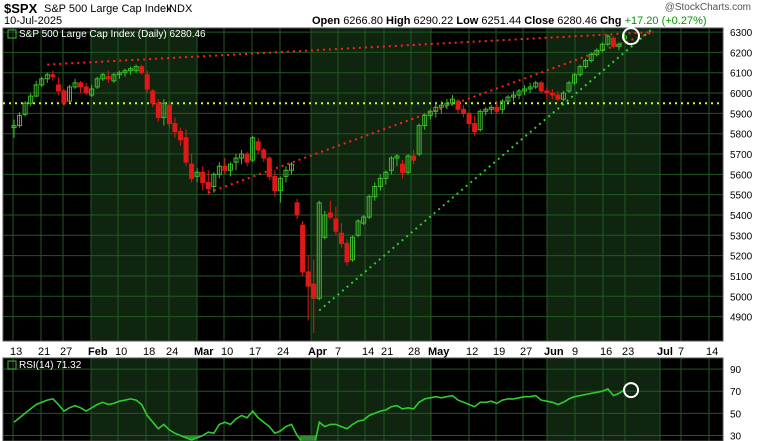 The height and width of the screenshot is (441, 757). I want to click on price-tick-label: 5100, so click(741, 277).